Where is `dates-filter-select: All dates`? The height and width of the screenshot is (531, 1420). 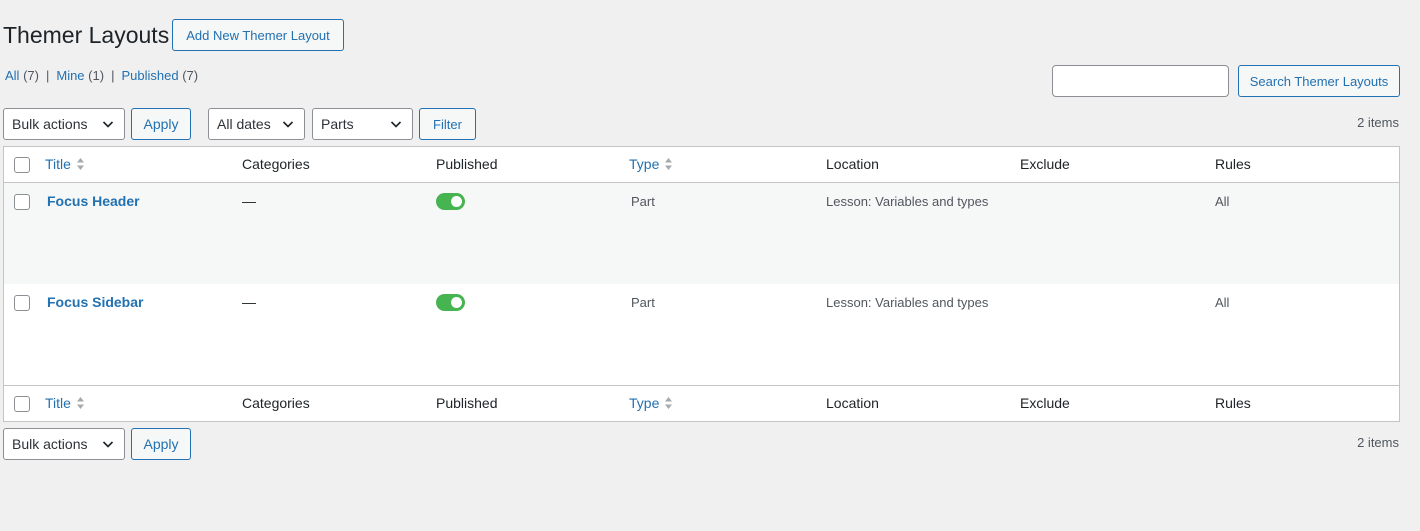
dates-filter-select: All dates is located at coordinates (256, 124).